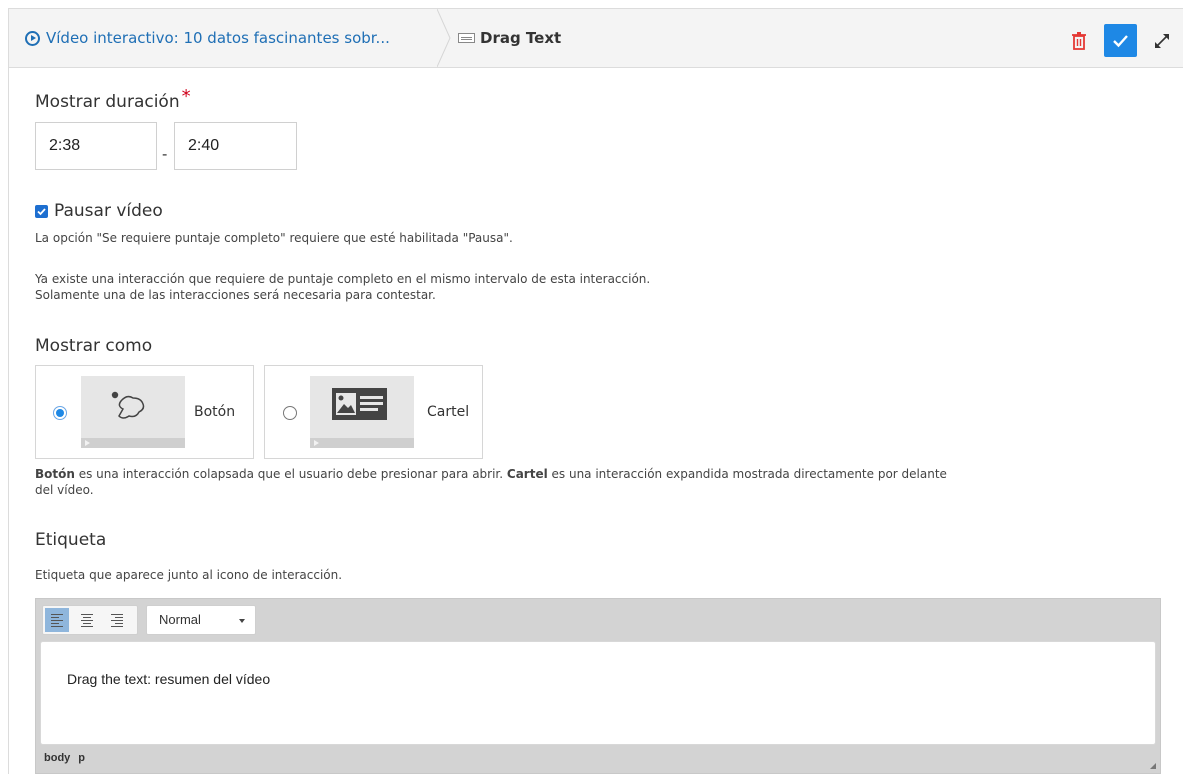 Image resolution: width=1183 pixels, height=774 pixels. I want to click on breadcrumb-current-label: Drag Text, so click(521, 38).